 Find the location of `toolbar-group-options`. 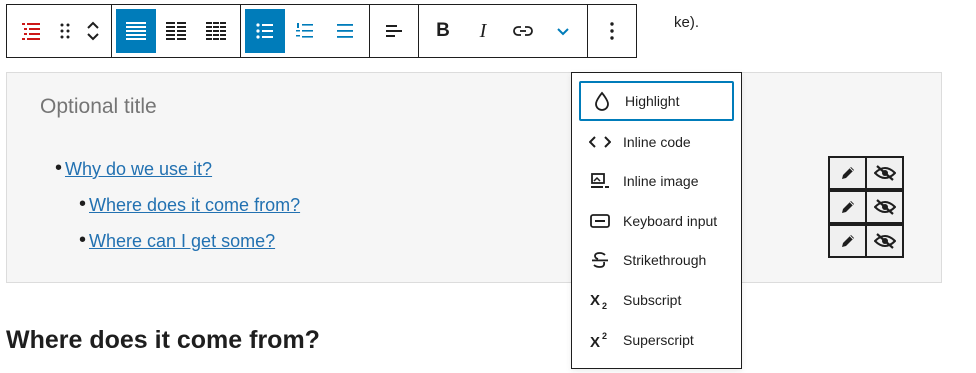

toolbar-group-options is located at coordinates (612, 31).